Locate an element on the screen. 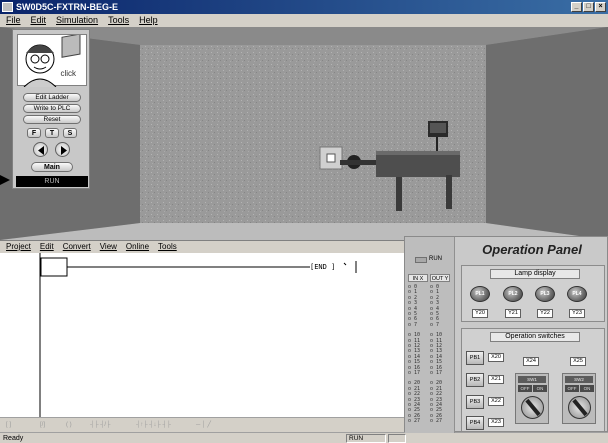 This screenshot has width=608, height=443. menu-edit: Edit is located at coordinates (39, 20).